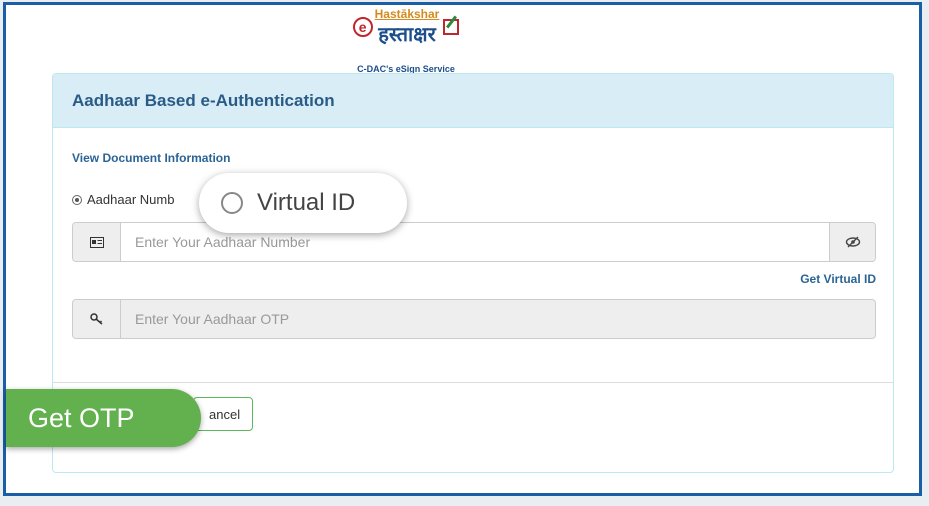  I want to click on otp-input, so click(498, 319).